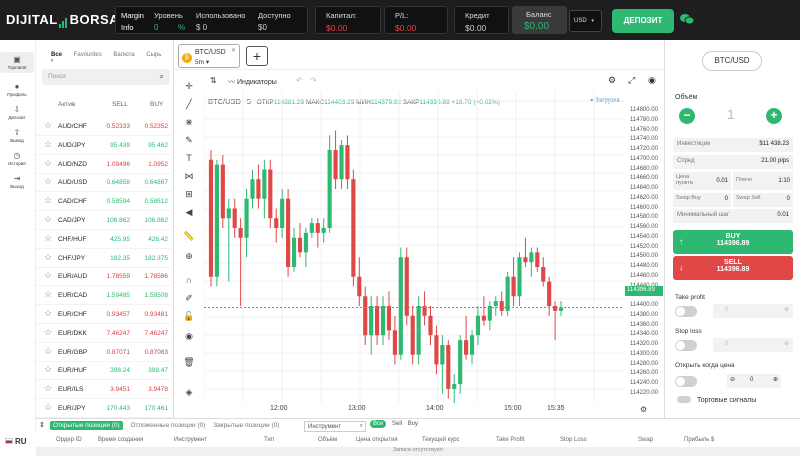  I want to click on asset-sell: 425.95, so click(120, 239).